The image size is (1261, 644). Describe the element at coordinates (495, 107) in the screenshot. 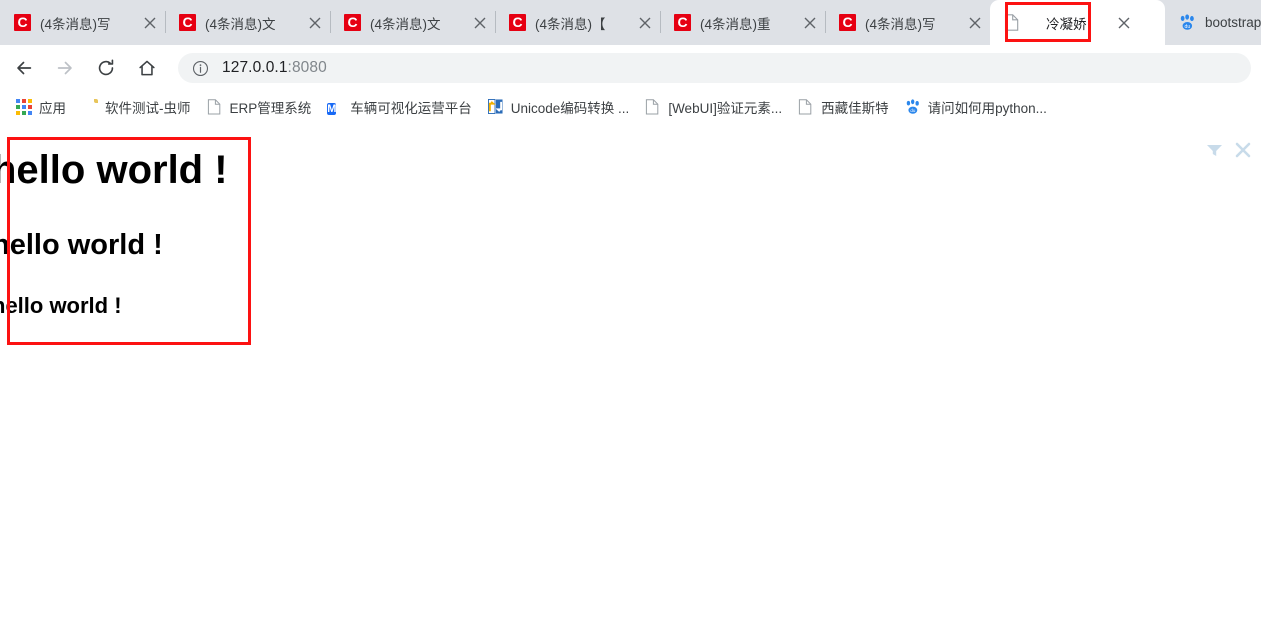

I see `unicode-arrows-icon` at that location.